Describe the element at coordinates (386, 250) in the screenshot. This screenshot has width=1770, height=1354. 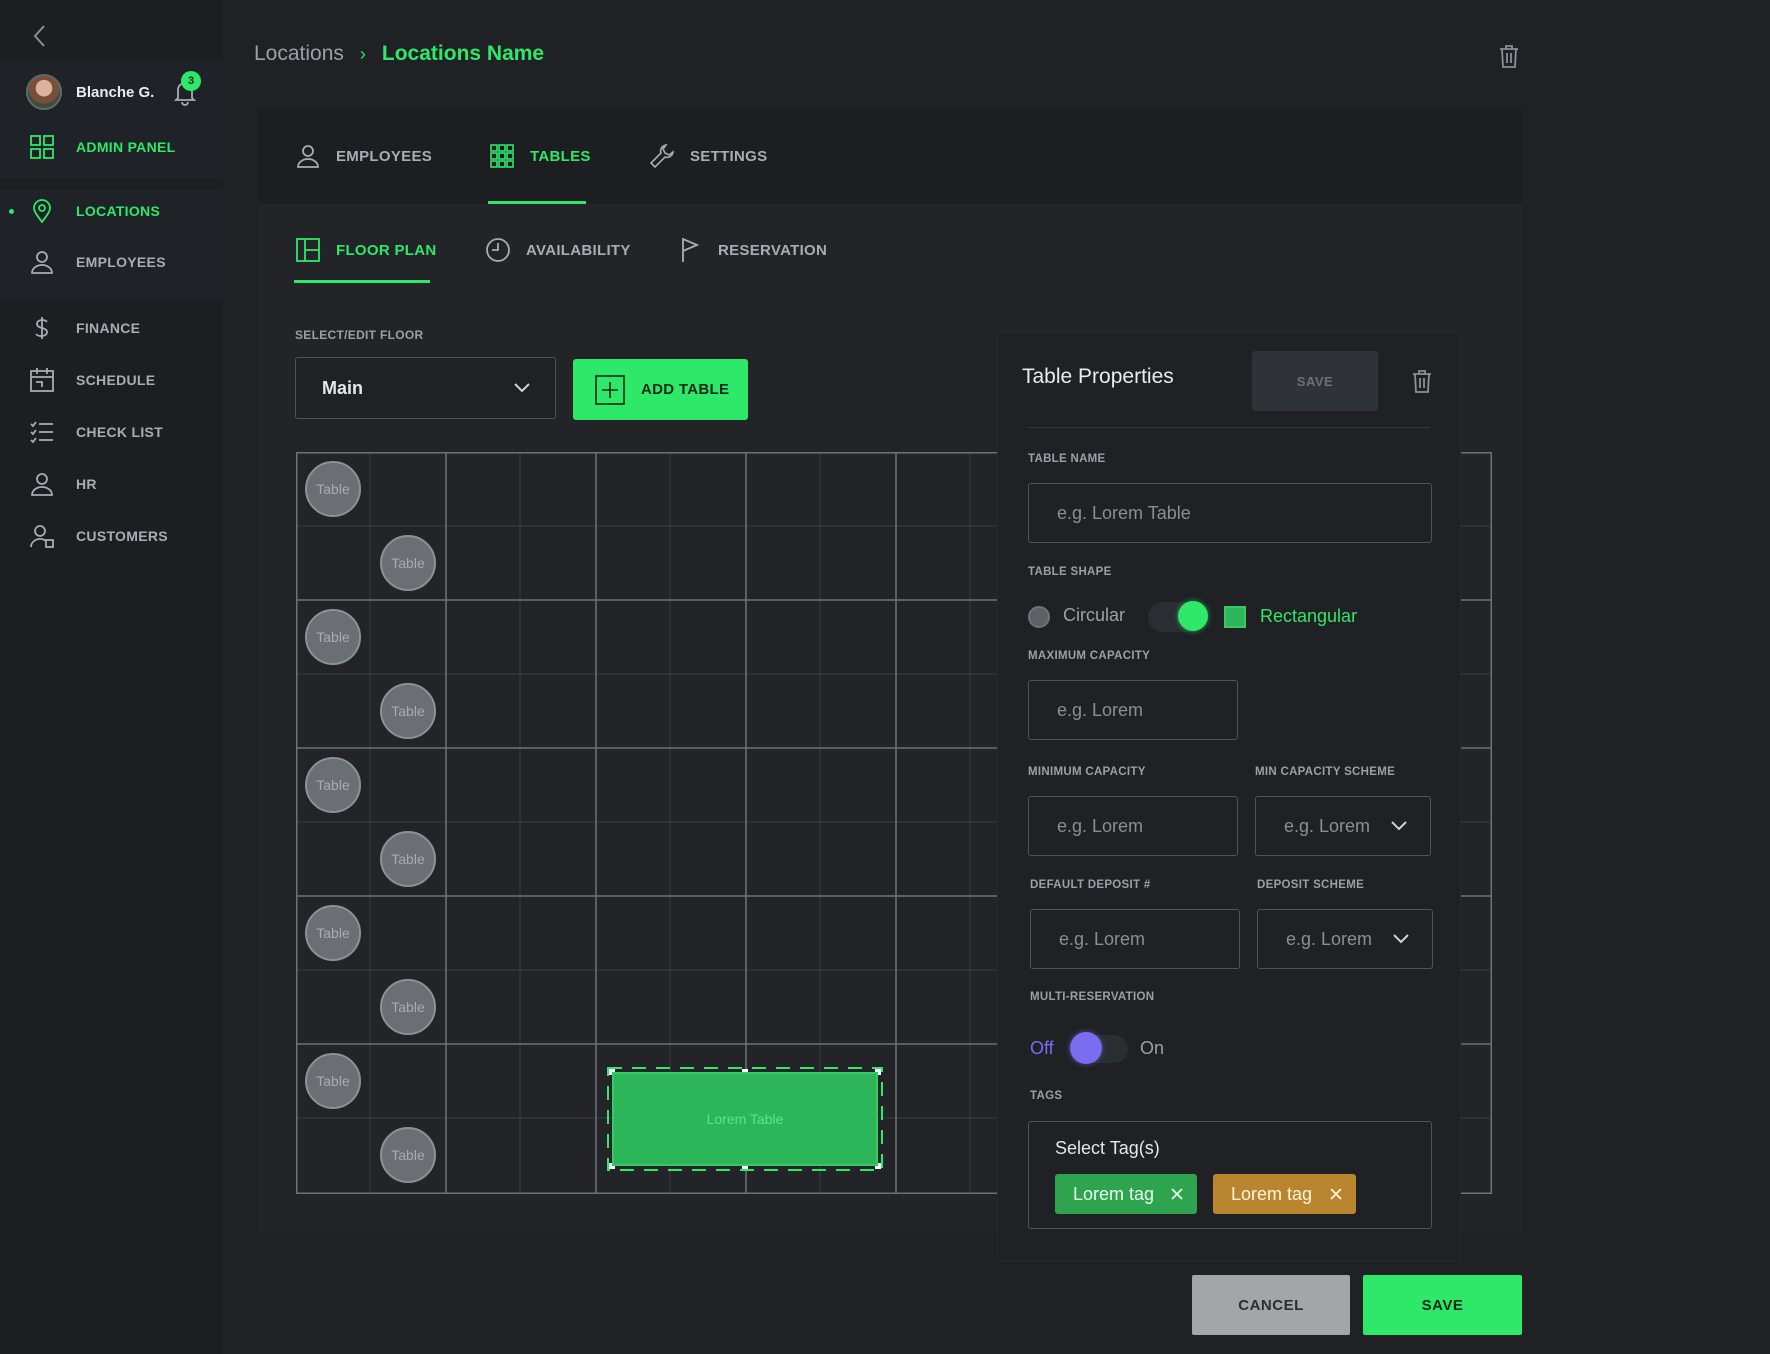
I see `subtab-label: FLOOR PLAN` at that location.